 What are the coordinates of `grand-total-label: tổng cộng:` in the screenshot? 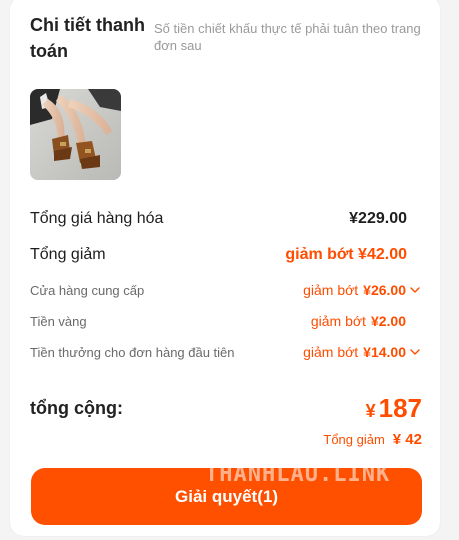 It's located at (76, 408).